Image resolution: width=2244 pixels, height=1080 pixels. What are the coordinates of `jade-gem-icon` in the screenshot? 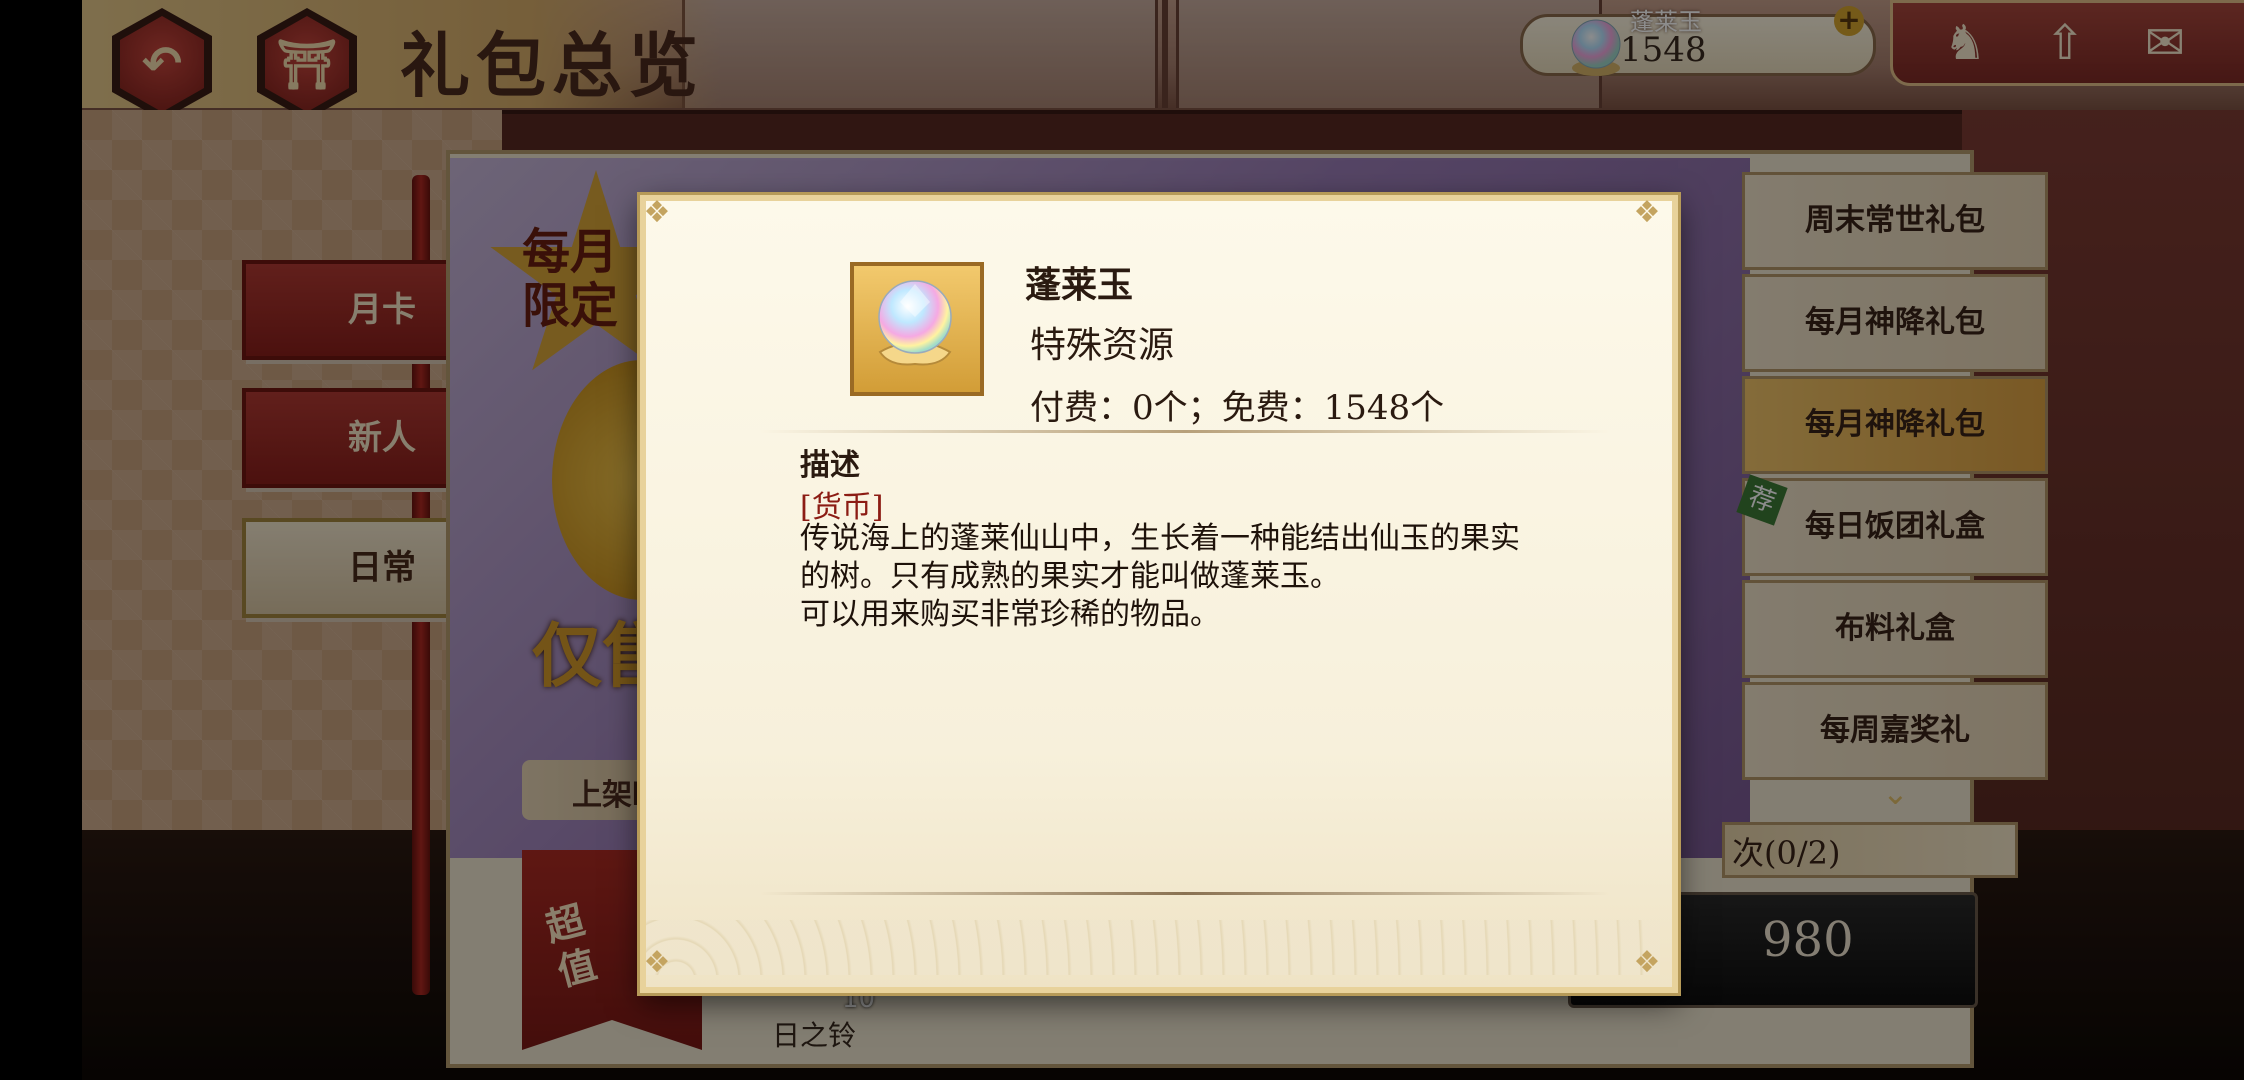 It's located at (915, 323).